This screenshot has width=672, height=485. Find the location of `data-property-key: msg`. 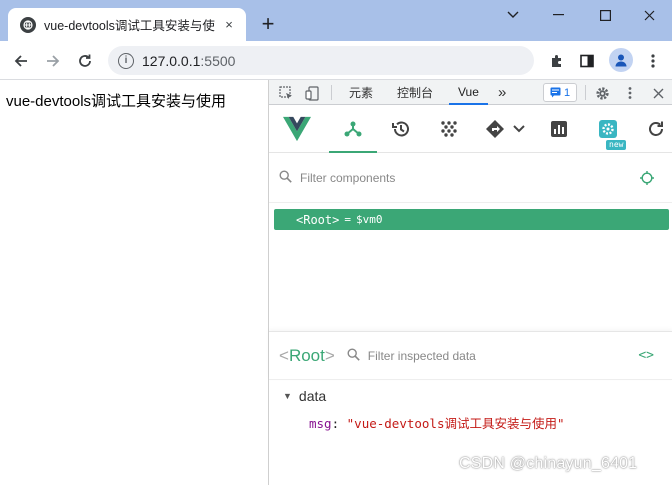

data-property-key: msg is located at coordinates (320, 423).